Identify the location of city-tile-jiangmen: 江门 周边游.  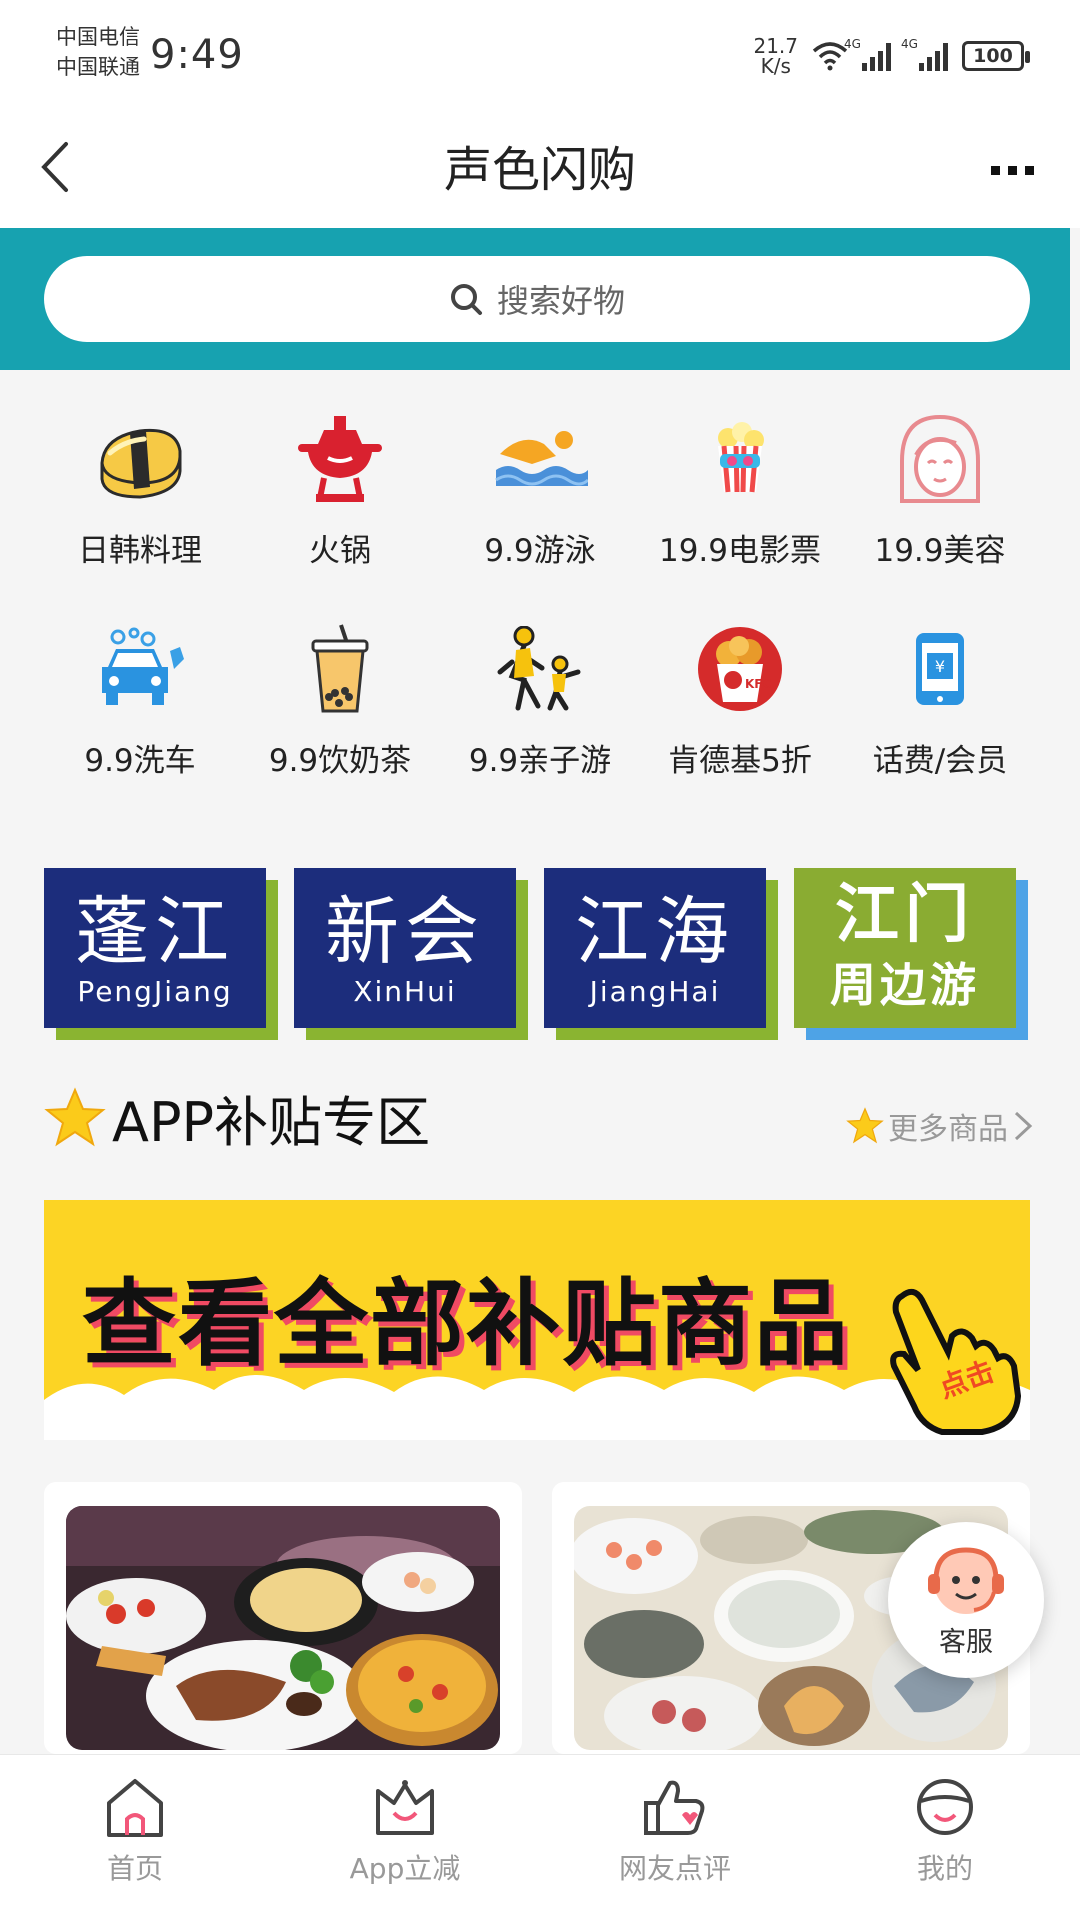
(911, 954).